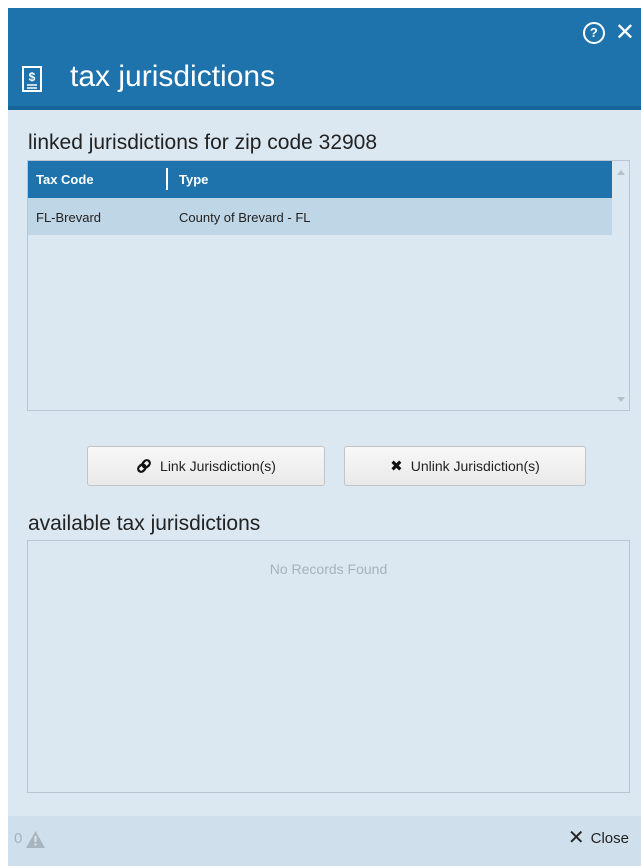 The height and width of the screenshot is (866, 641). Describe the element at coordinates (69, 217) in the screenshot. I see `cell-tax-code: FL-Brevard` at that location.